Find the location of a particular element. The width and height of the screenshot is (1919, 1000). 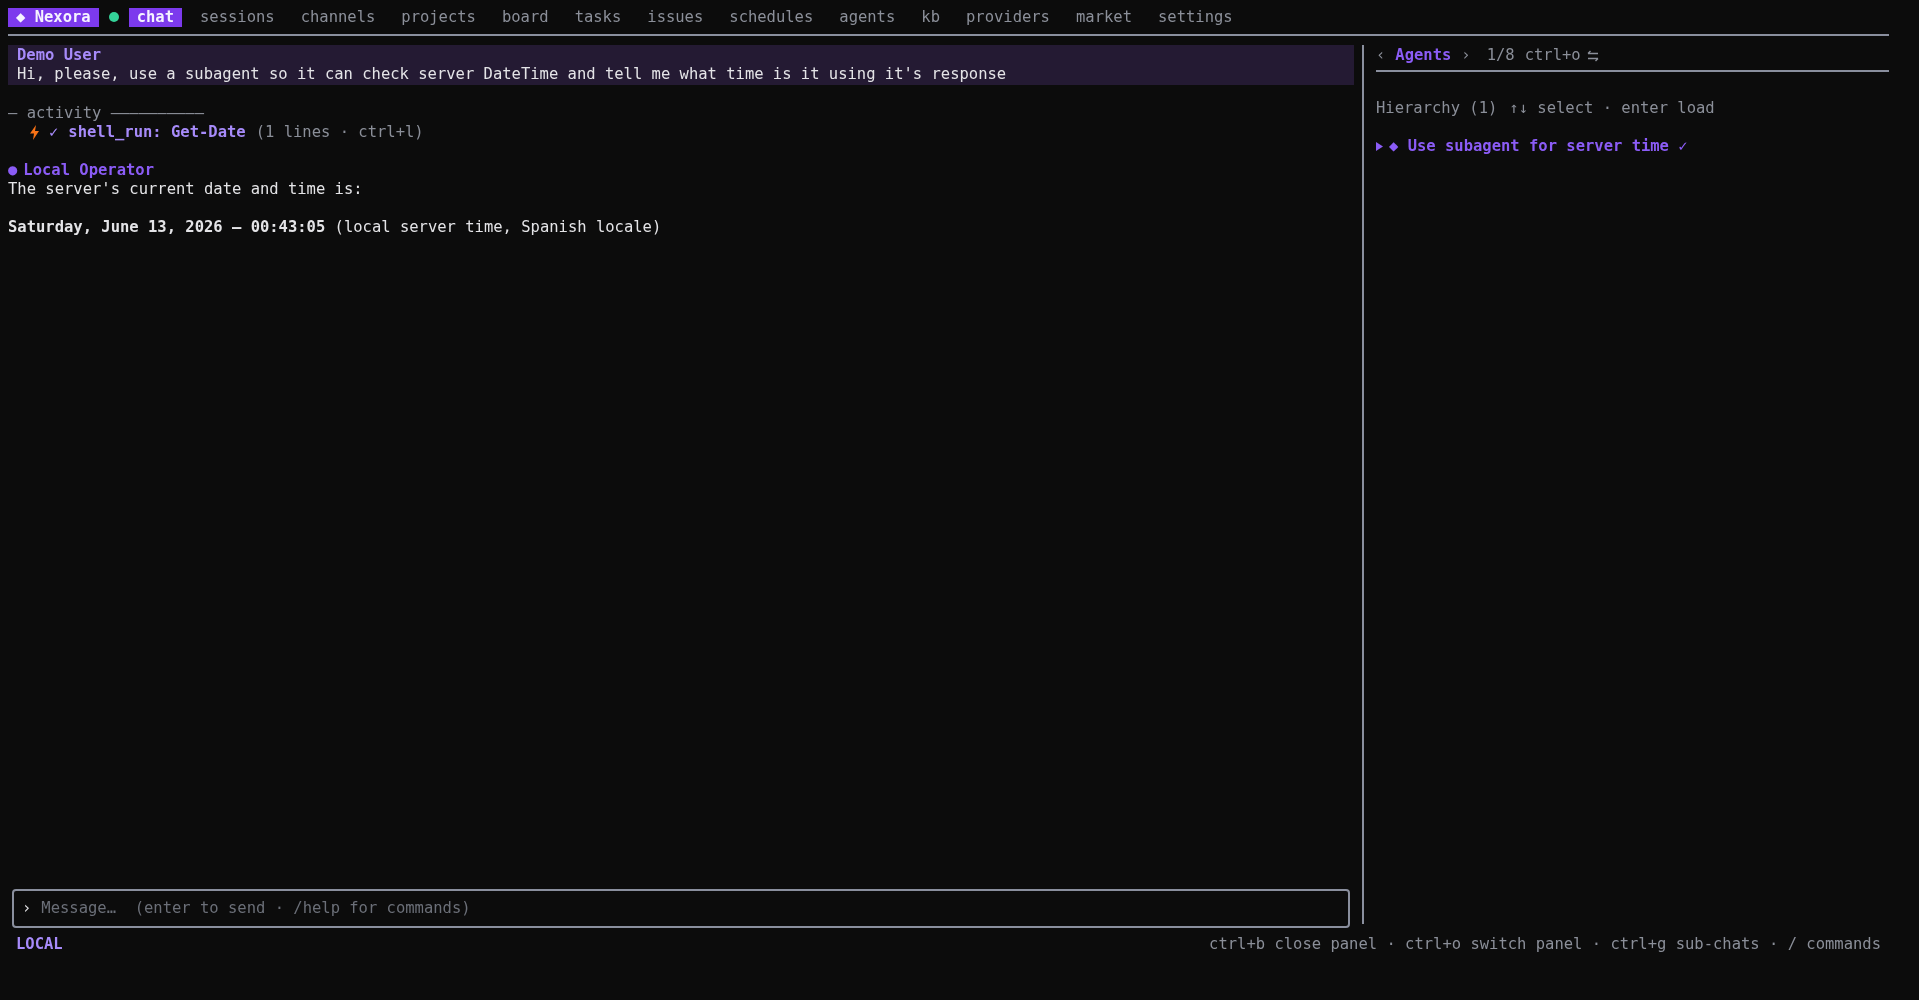

message-author: Demo User is located at coordinates (59, 55).